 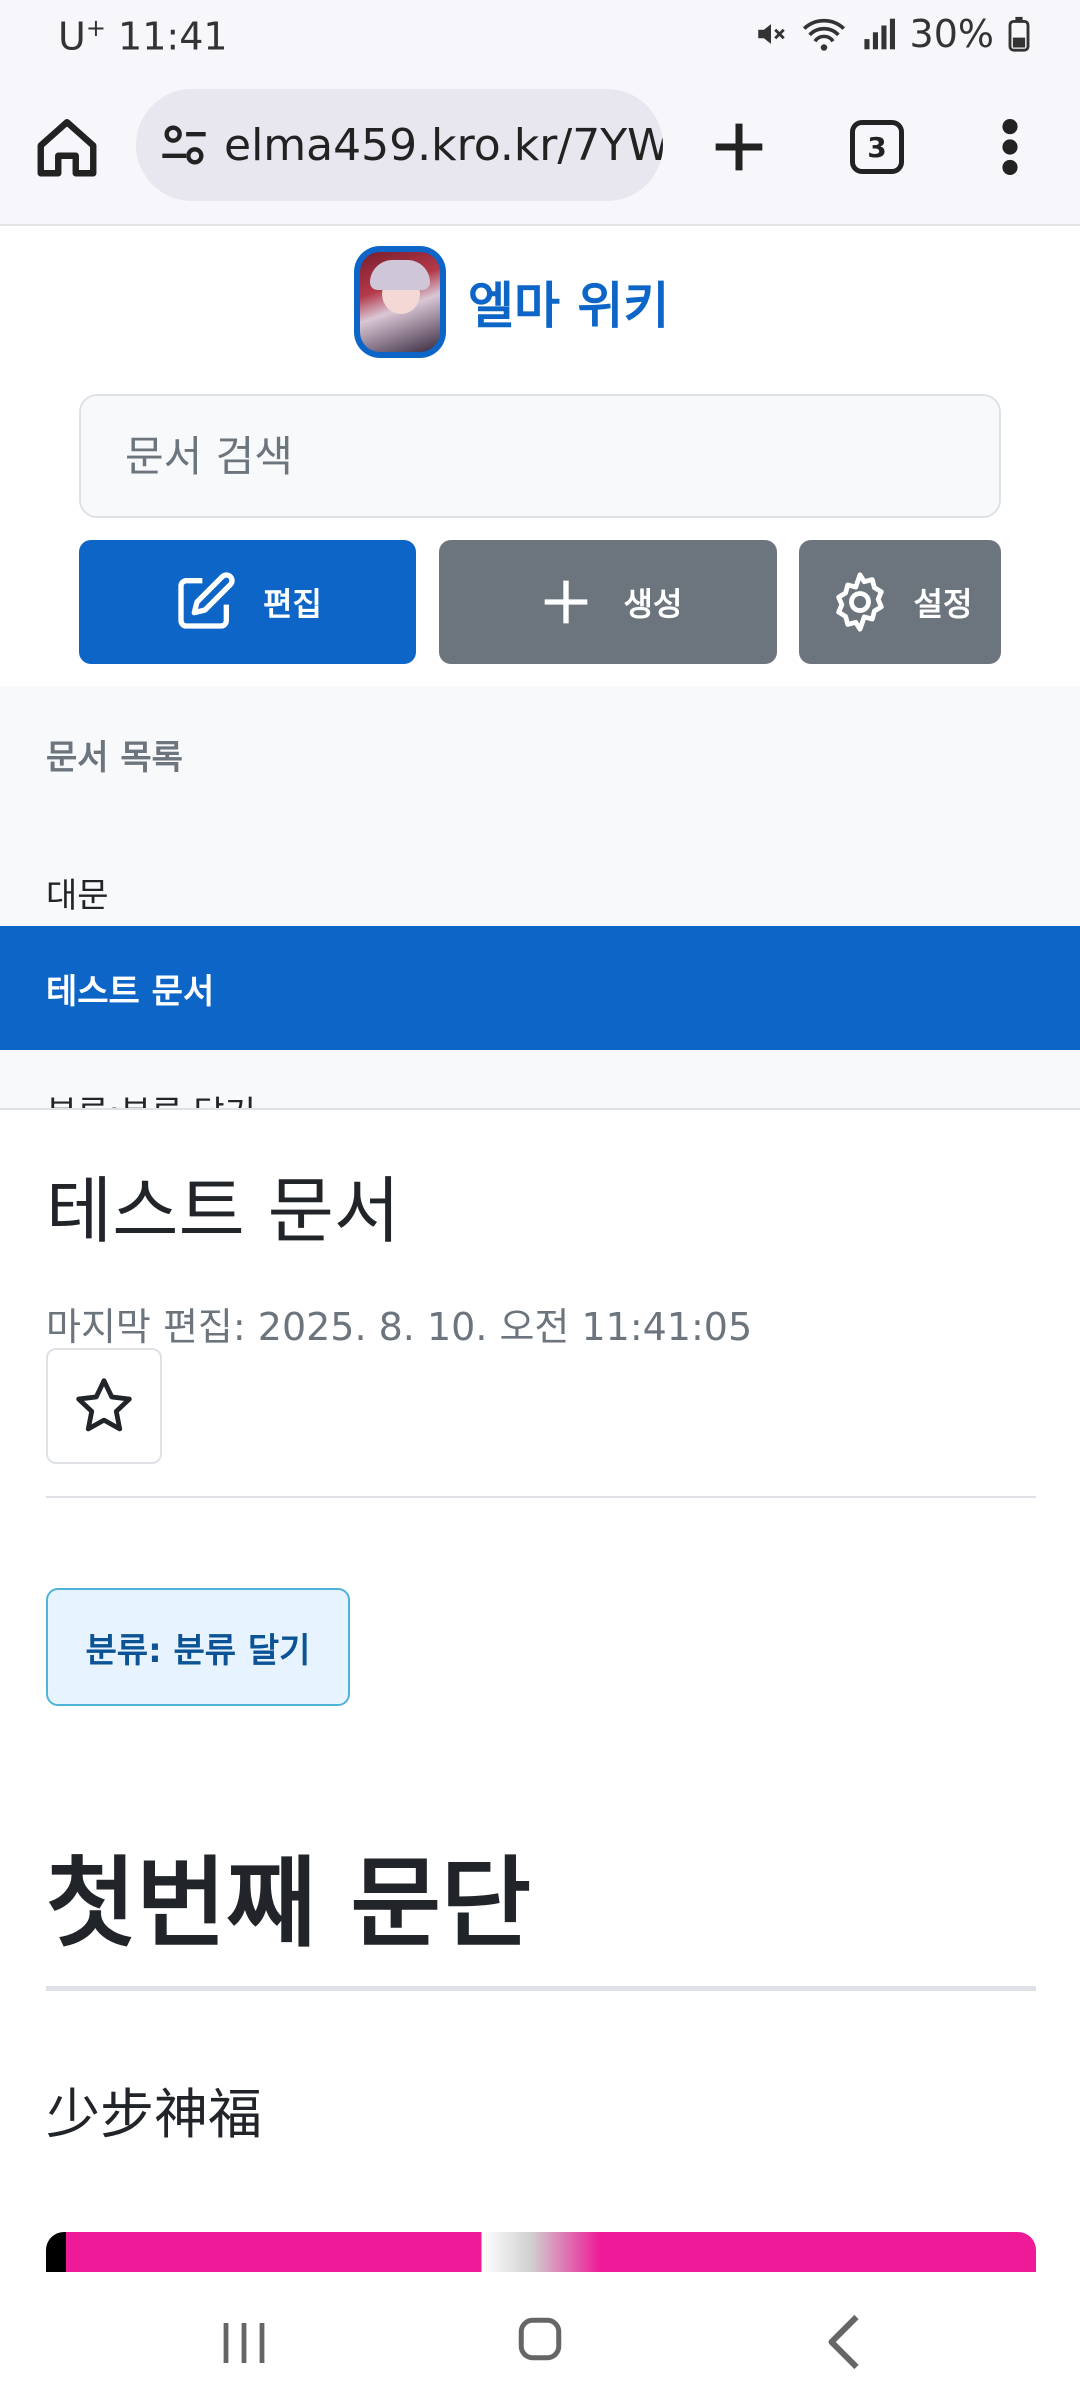 What do you see at coordinates (540, 988) in the screenshot?
I see `doc-item-test: 테스트 문서` at bounding box center [540, 988].